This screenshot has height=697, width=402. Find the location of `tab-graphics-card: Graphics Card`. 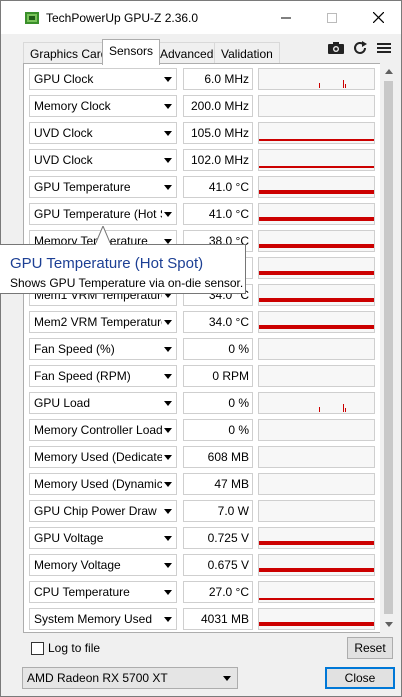

tab-graphics-card: Graphics Card is located at coordinates (69, 53).